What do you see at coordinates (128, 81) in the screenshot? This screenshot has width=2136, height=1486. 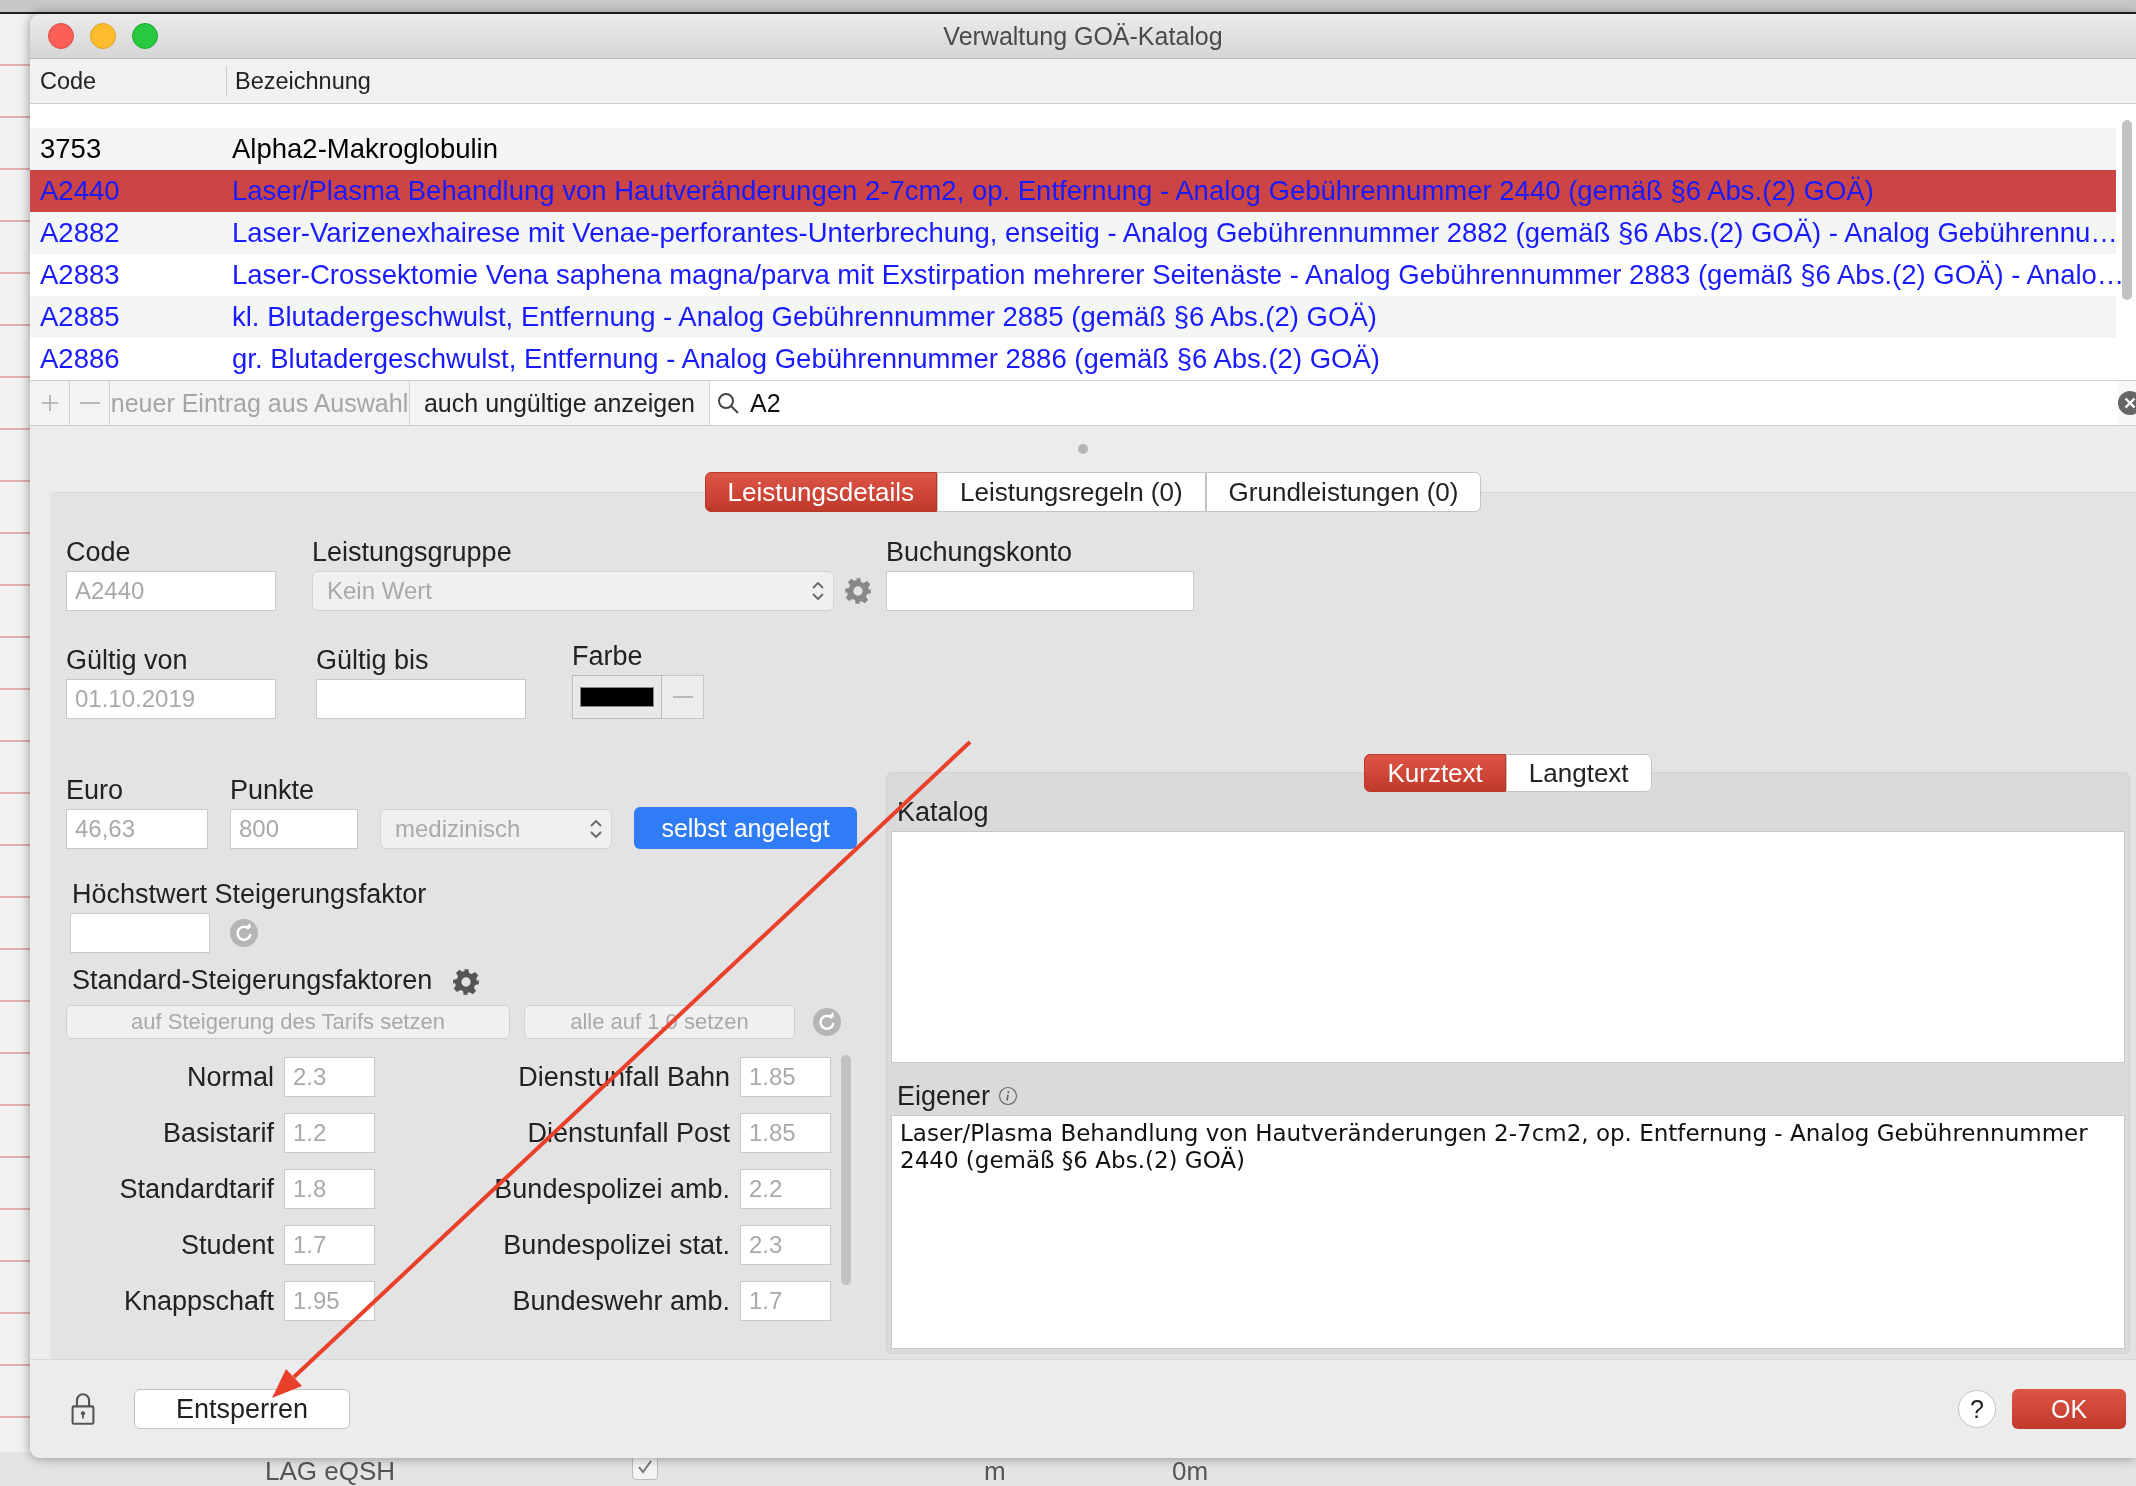 I see `column-header: Code` at bounding box center [128, 81].